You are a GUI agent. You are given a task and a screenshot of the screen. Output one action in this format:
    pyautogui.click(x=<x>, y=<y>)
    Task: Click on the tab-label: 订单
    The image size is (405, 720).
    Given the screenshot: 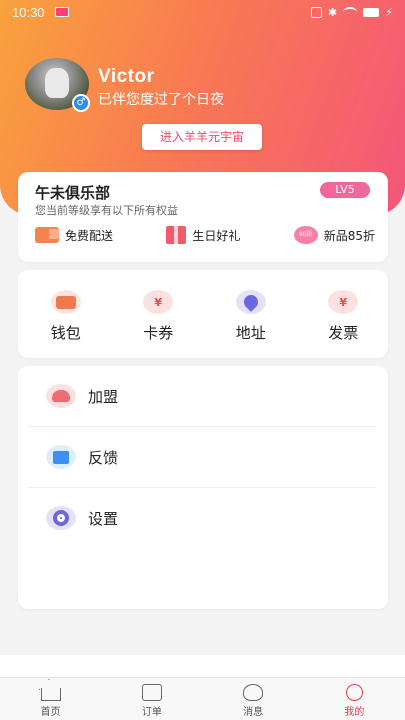 What is the action you would take?
    pyautogui.click(x=151, y=712)
    